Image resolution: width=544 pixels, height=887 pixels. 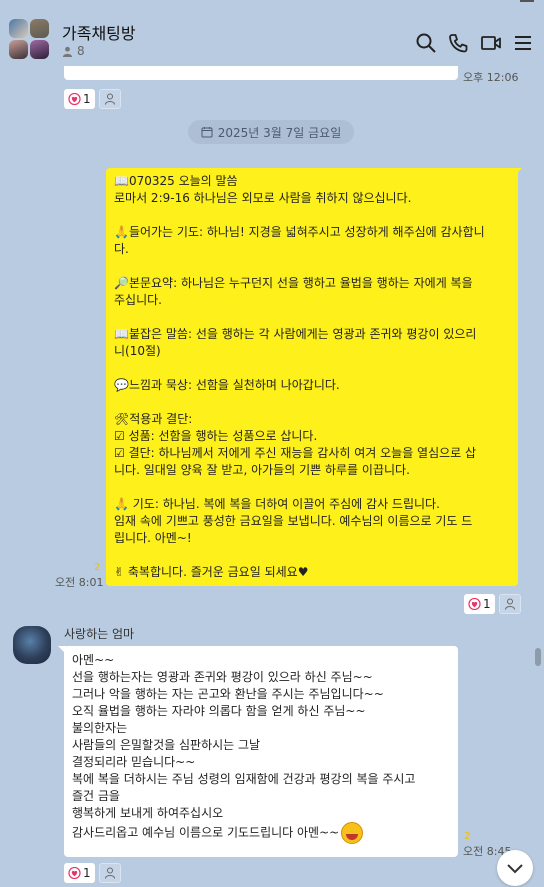 I want to click on calendar-icon, so click(x=207, y=132).